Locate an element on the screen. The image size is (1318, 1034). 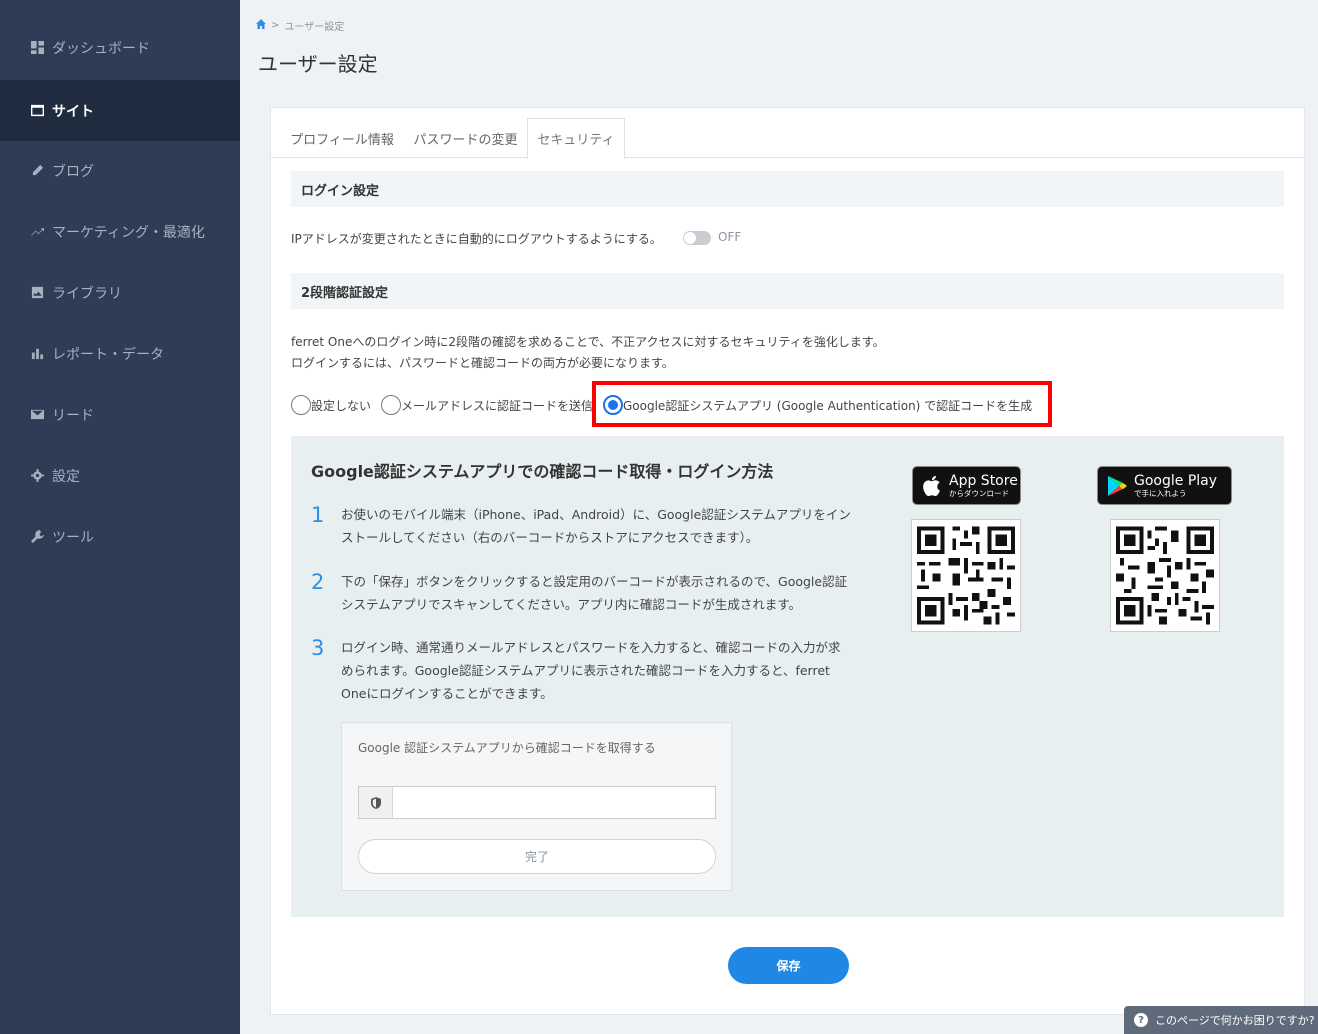
radio-email-label: メールアドレスに認証コードを送信 is located at coordinates (497, 405).